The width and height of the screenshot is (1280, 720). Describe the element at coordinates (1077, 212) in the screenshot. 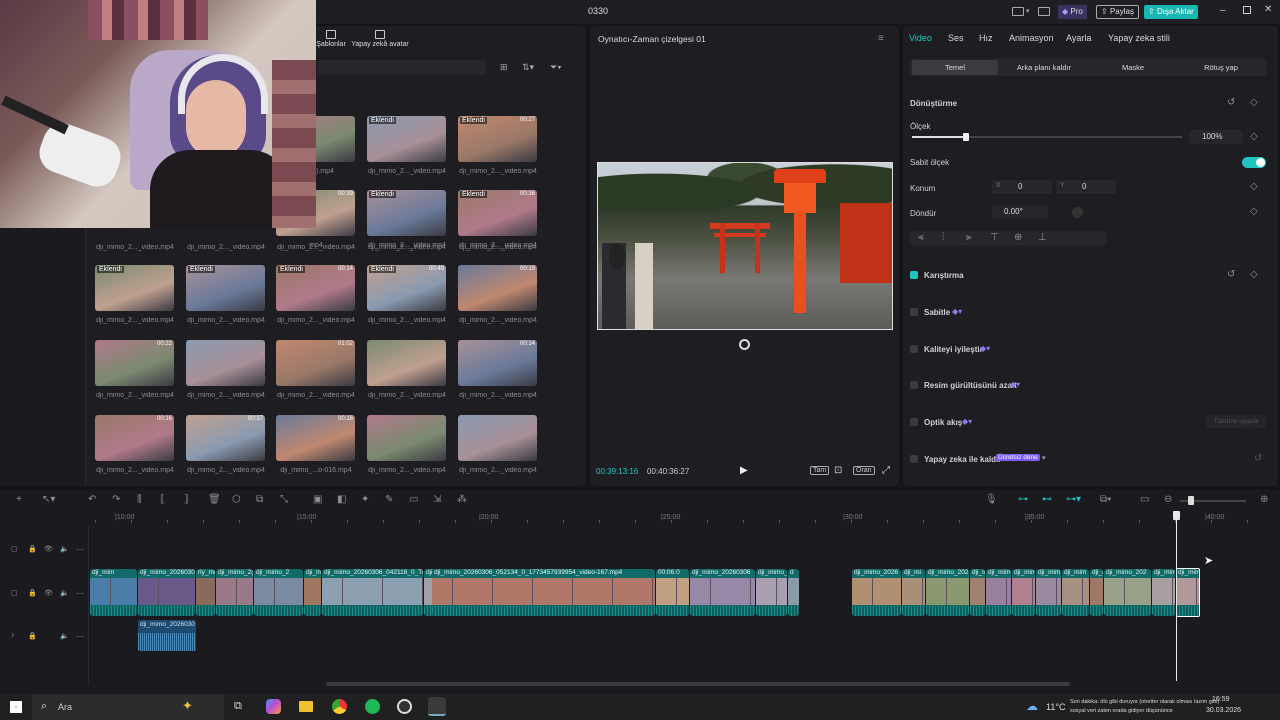

I see `rotate-dial-icon` at that location.